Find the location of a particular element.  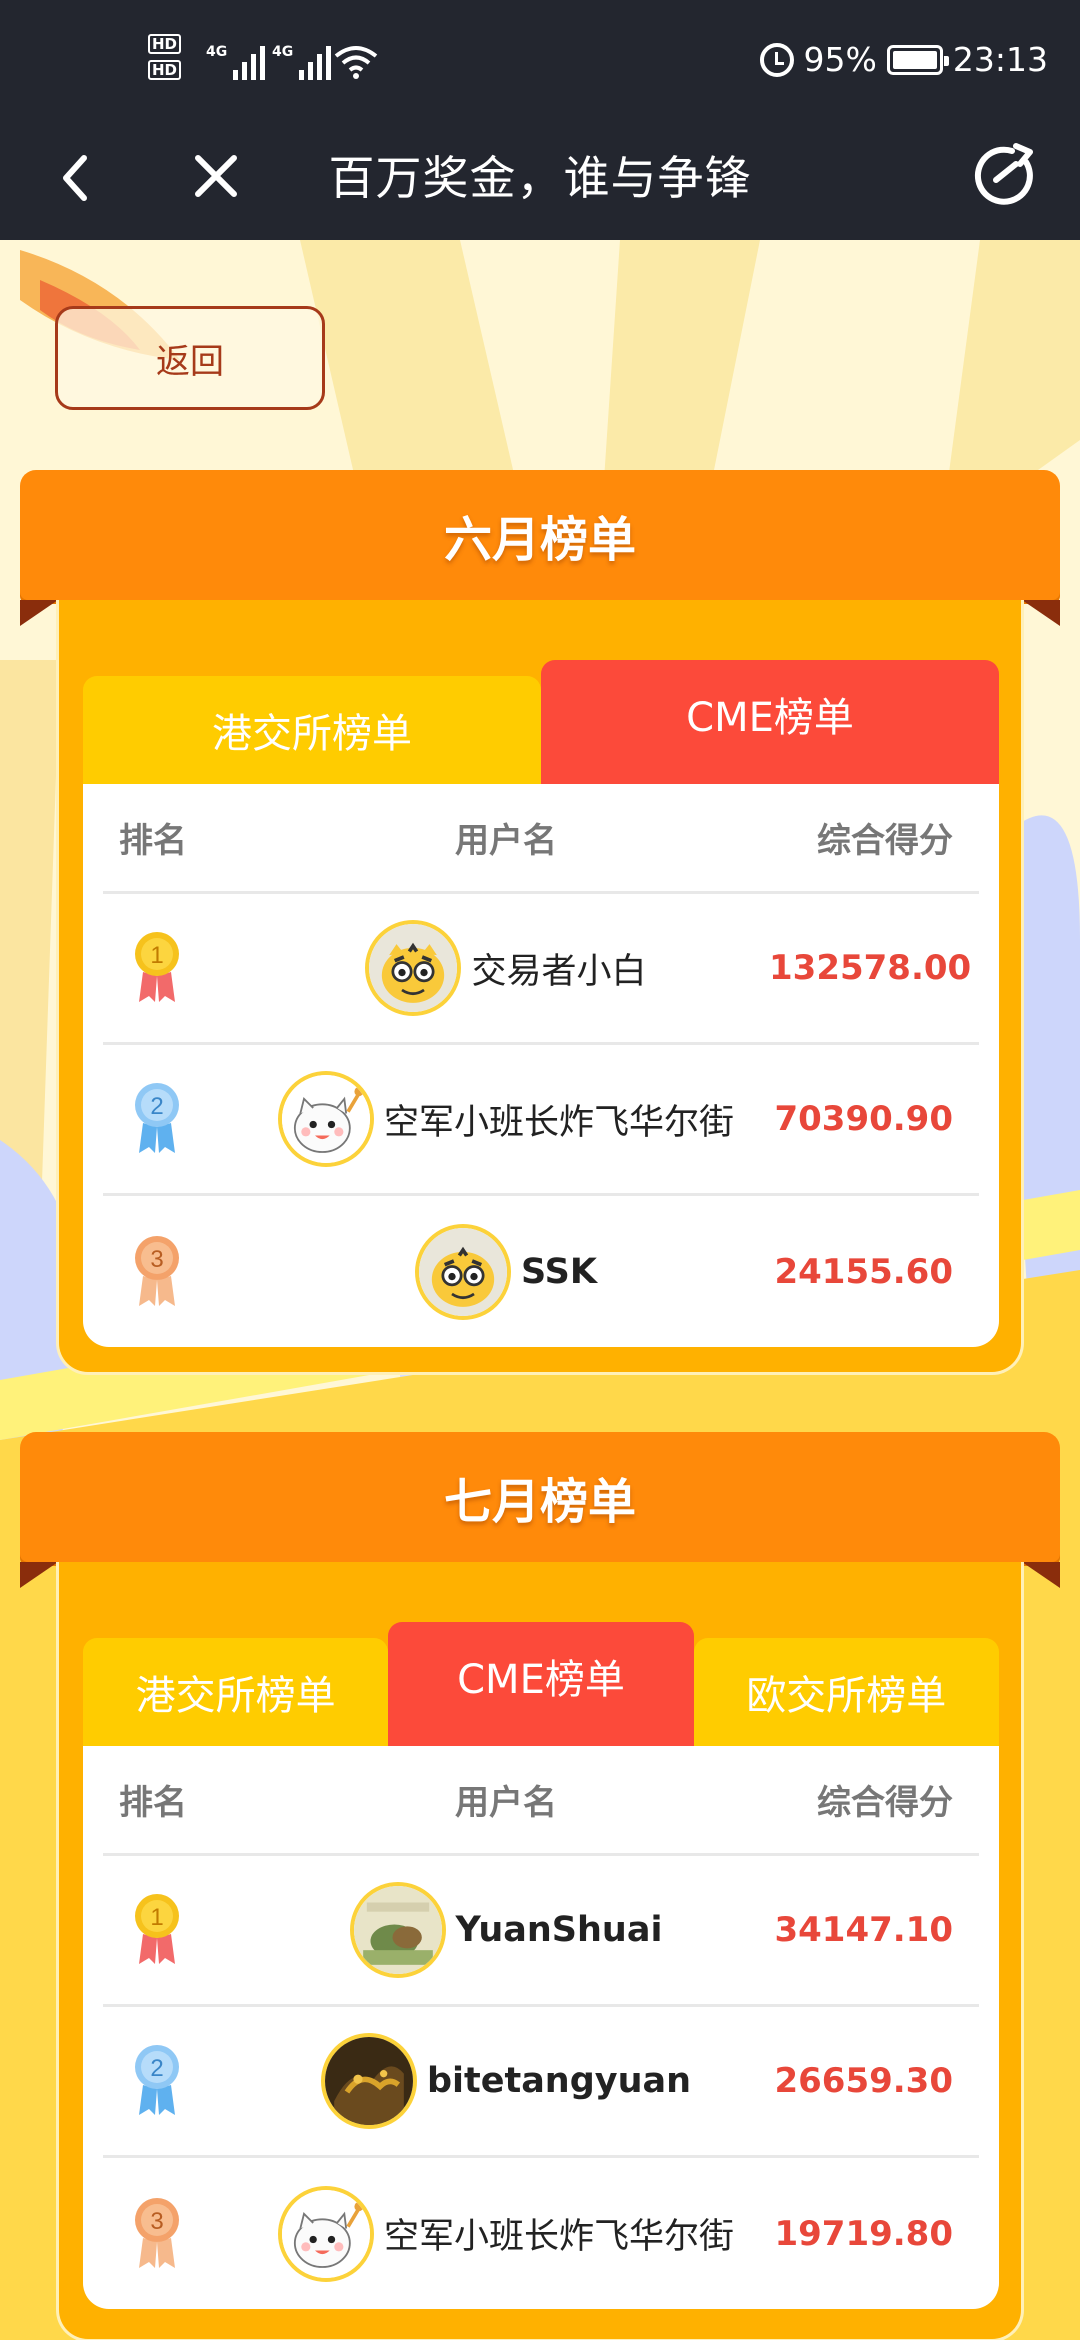

nav-bar: 百万奖金，谁与争锋 is located at coordinates (540, 185).